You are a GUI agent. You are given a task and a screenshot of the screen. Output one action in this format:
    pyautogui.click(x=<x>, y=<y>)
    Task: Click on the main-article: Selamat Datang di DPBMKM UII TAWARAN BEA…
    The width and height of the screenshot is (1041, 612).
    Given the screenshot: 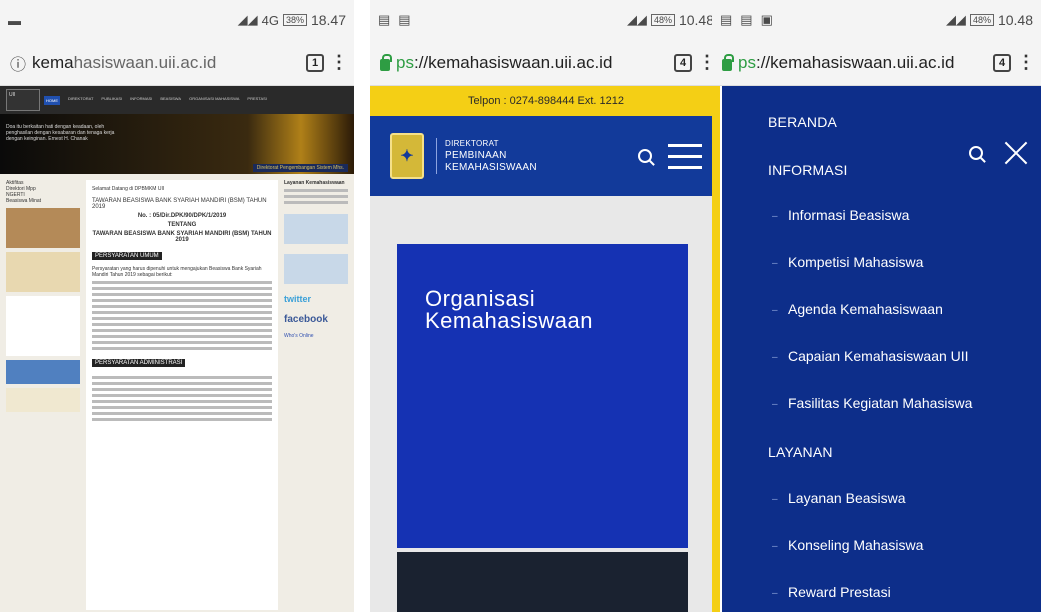 What is the action you would take?
    pyautogui.click(x=182, y=395)
    